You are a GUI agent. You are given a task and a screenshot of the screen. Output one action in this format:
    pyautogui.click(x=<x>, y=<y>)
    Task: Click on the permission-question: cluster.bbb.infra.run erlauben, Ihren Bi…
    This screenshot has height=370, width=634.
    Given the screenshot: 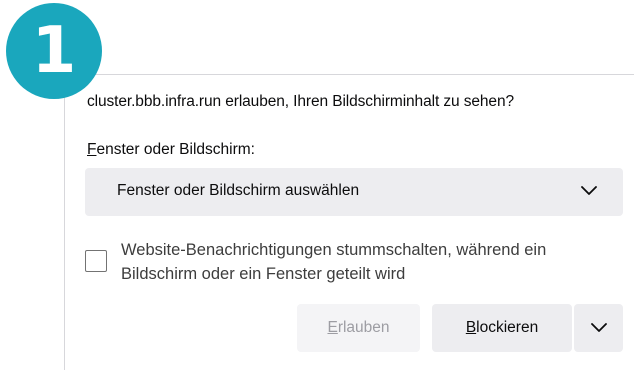 What is the action you would take?
    pyautogui.click(x=300, y=101)
    